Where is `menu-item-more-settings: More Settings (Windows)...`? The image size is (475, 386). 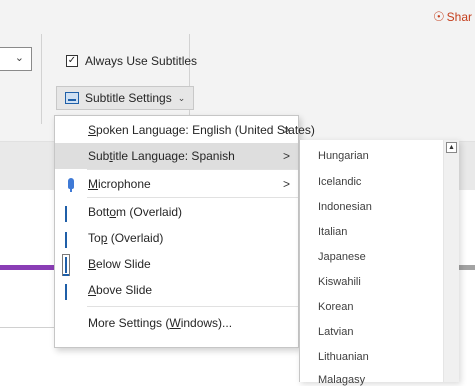
menu-item-more-settings: More Settings (Windows)... is located at coordinates (176, 323).